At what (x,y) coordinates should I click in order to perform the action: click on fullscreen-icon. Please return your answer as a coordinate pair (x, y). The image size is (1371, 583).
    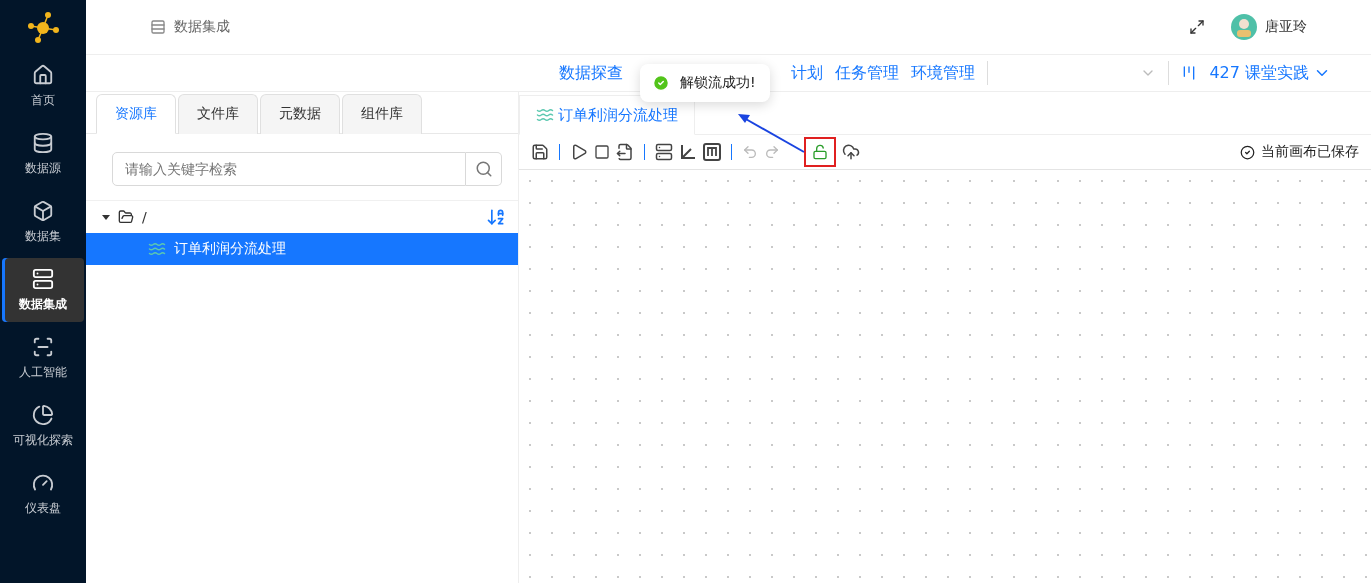
    Looking at the image, I should click on (1197, 27).